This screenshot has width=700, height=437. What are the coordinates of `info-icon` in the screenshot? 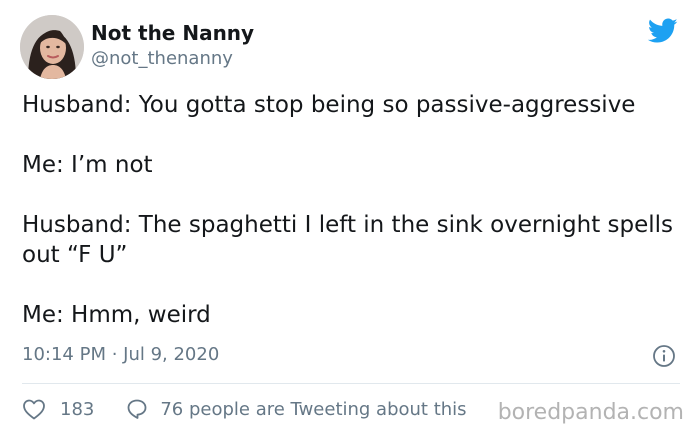 It's located at (664, 356).